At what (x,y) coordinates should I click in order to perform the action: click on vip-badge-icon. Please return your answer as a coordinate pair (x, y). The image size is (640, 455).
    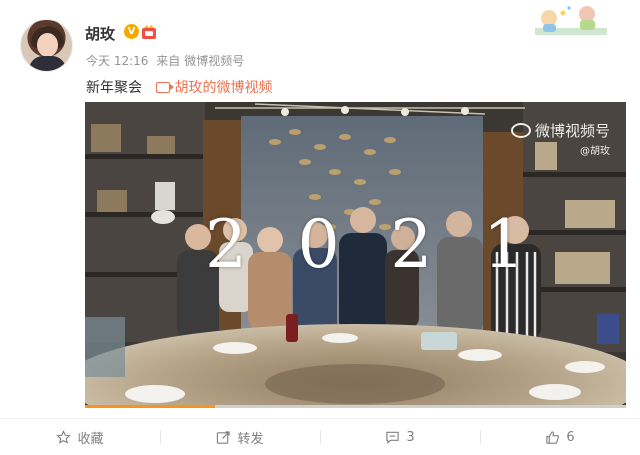
    Looking at the image, I should click on (149, 32).